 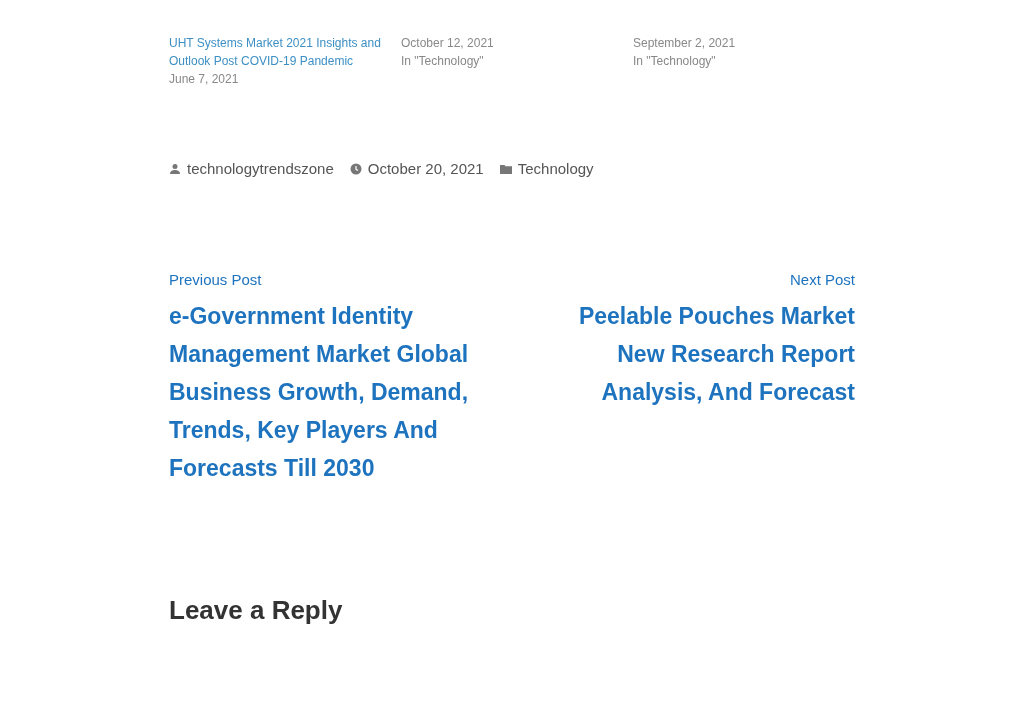 I want to click on related-post-link: UHT Systems Market 2021 Insights and Outlook Post COVID-19 Pandemic, so click(x=276, y=52).